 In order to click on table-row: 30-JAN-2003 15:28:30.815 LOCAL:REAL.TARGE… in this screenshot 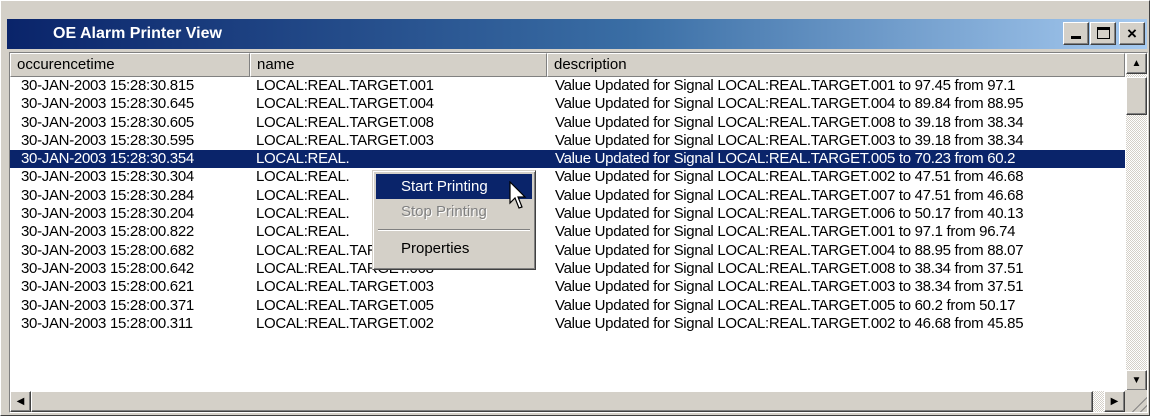, I will do `click(567, 86)`.